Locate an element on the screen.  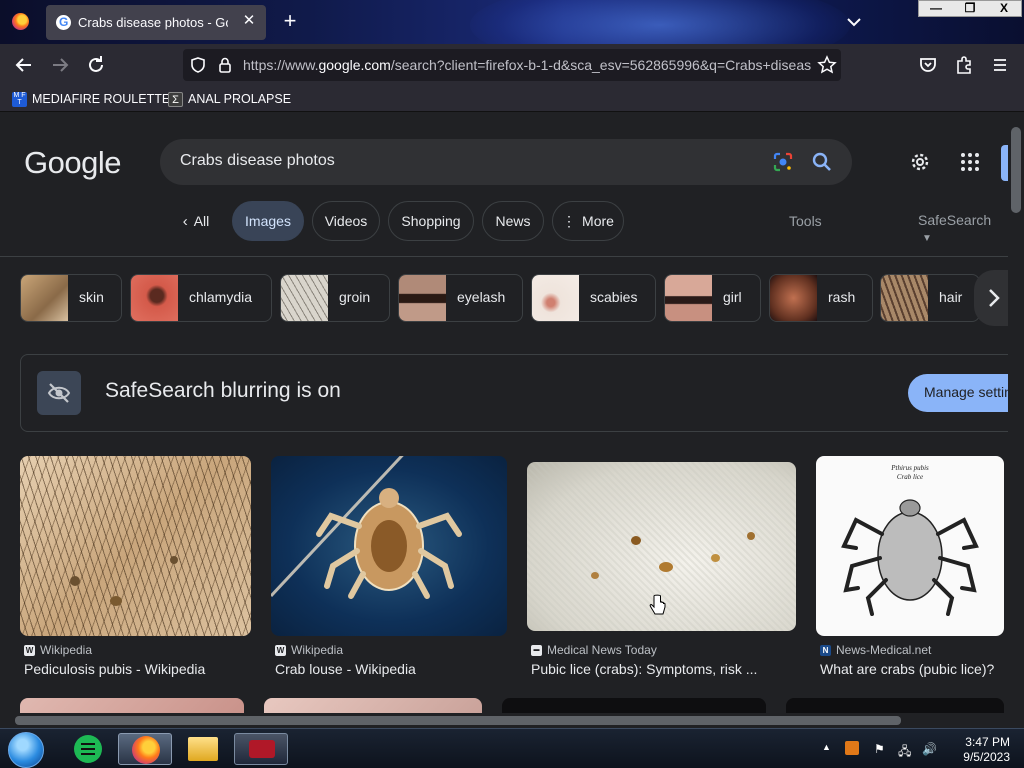
action-center-flag-icon: ⚑ is located at coordinates (879, 749).